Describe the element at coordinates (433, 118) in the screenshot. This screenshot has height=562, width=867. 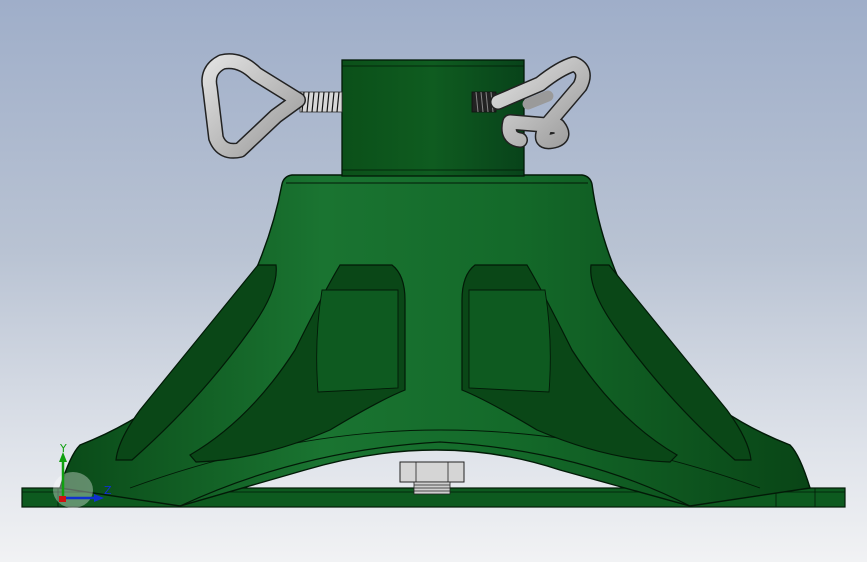
I see `trunk-holder-cylinder` at that location.